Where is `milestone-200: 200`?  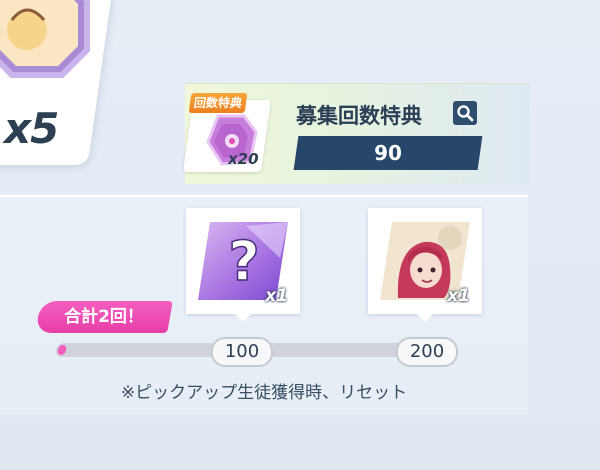
milestone-200: 200 is located at coordinates (427, 352).